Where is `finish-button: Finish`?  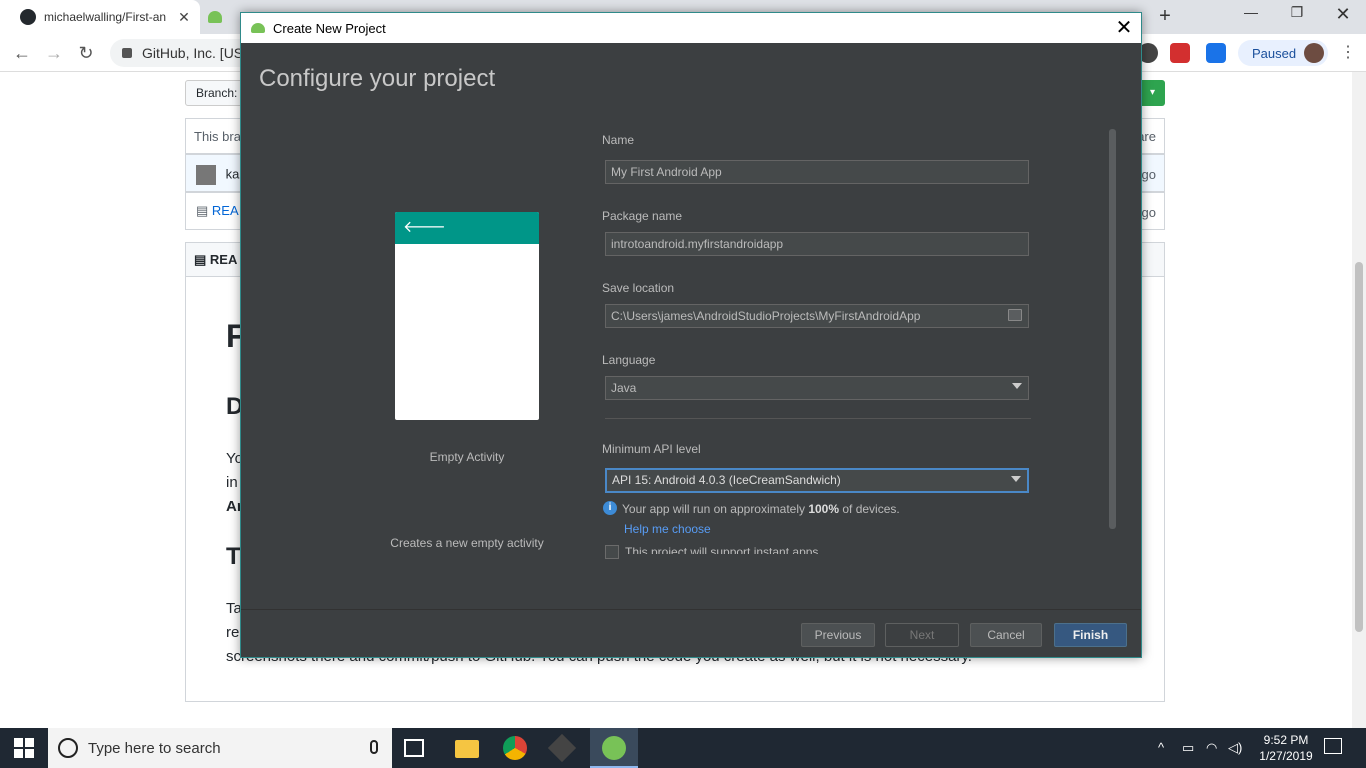 finish-button: Finish is located at coordinates (1090, 635).